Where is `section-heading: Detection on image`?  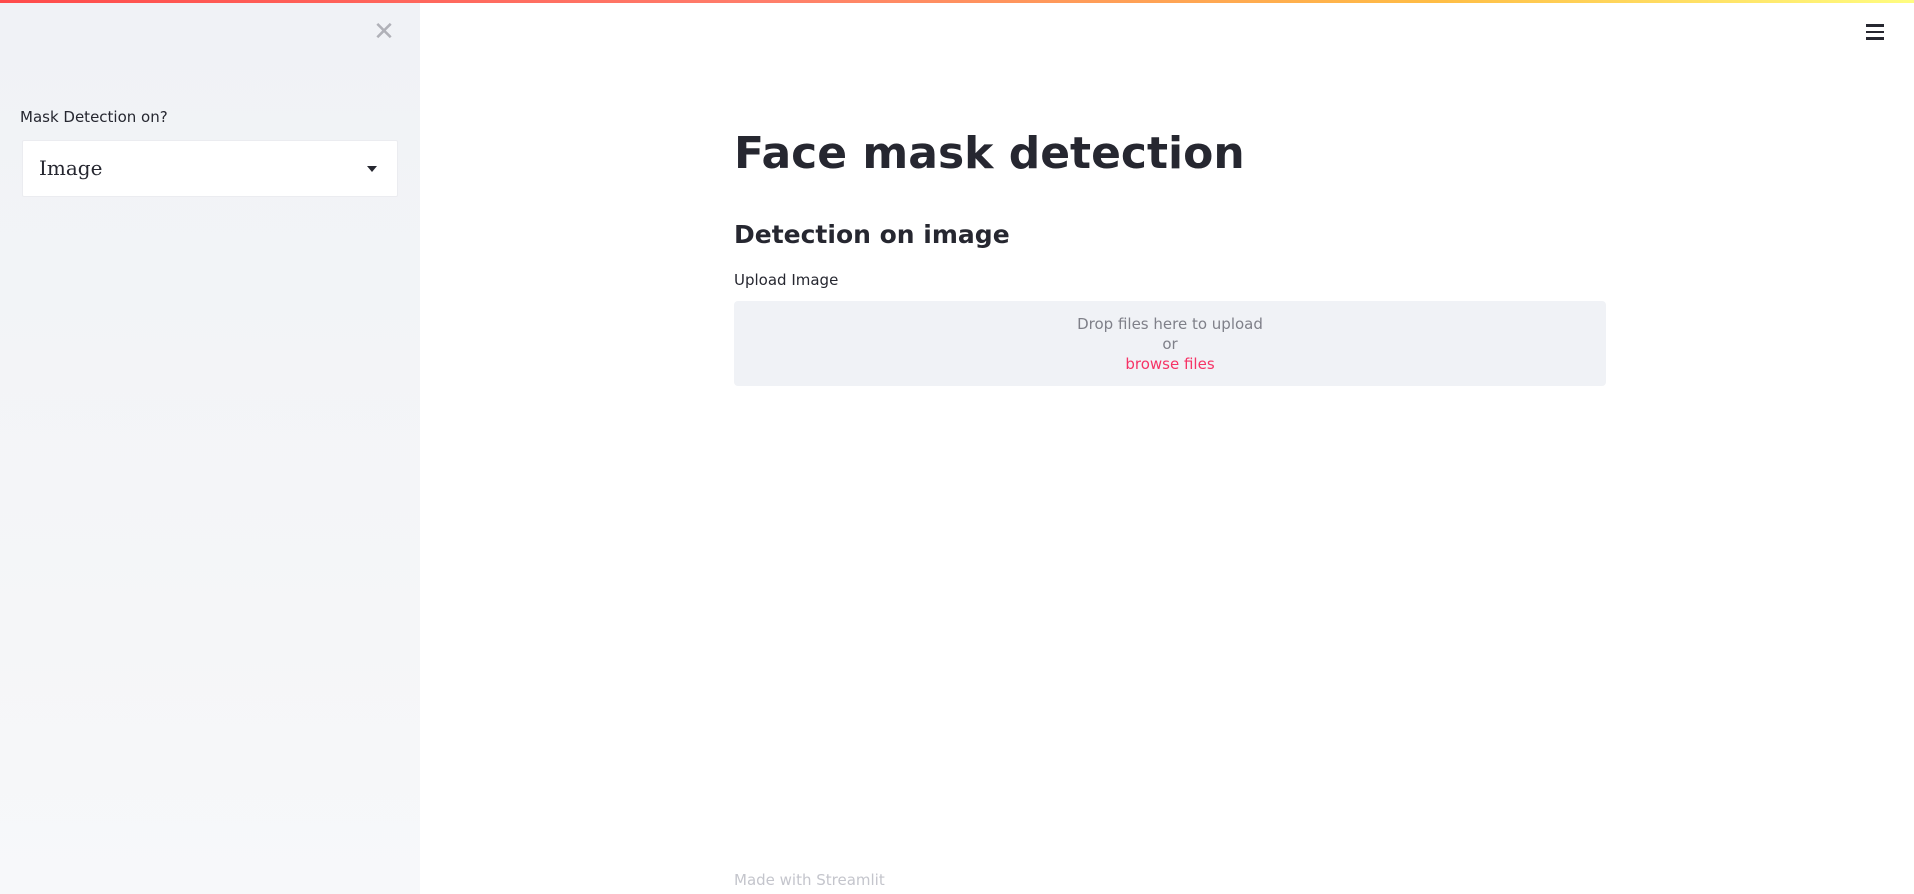
section-heading: Detection on image is located at coordinates (872, 234).